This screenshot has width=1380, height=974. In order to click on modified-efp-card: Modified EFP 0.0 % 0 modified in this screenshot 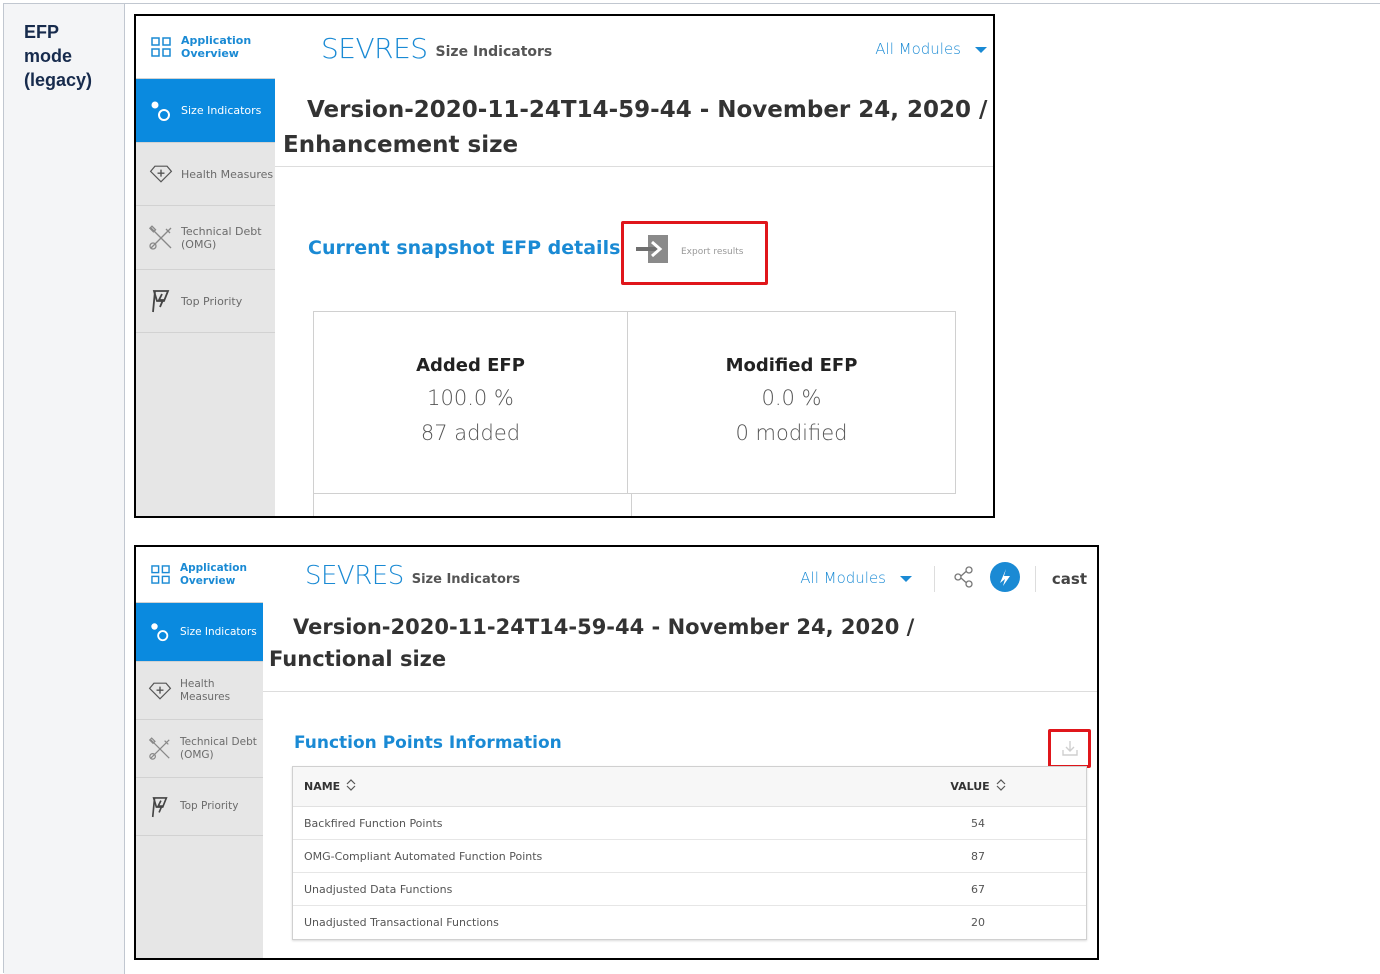, I will do `click(791, 402)`.